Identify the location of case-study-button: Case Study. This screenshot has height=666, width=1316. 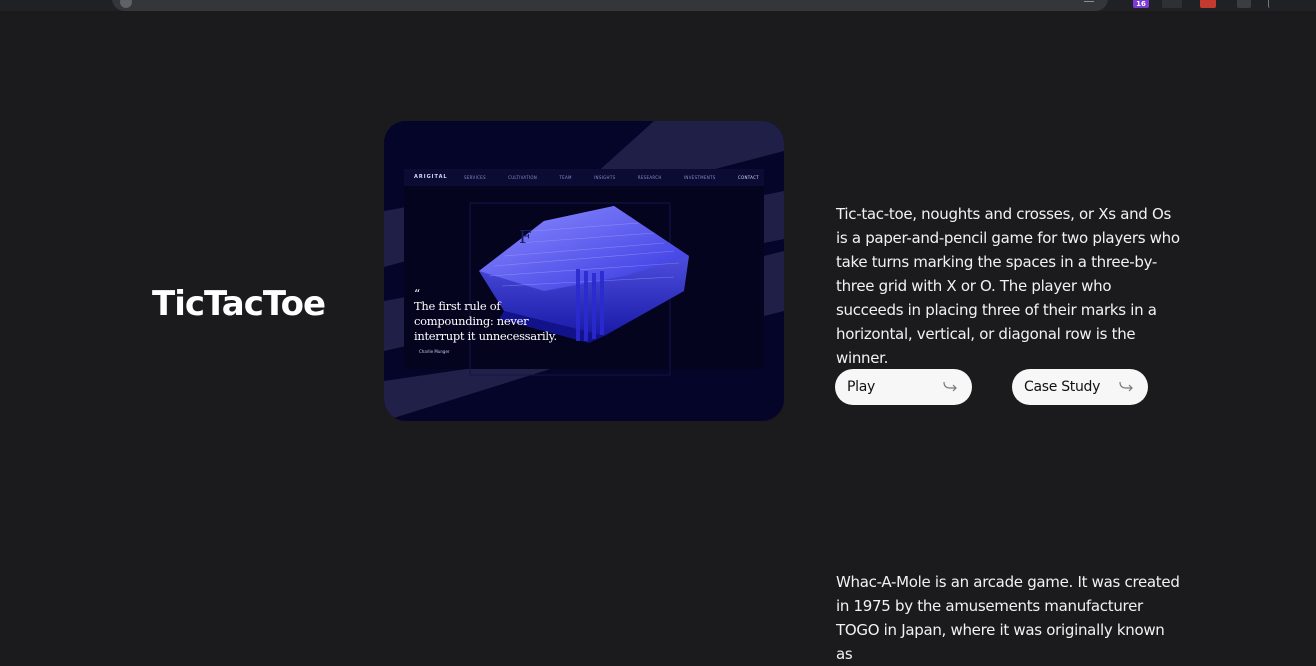
(1080, 387).